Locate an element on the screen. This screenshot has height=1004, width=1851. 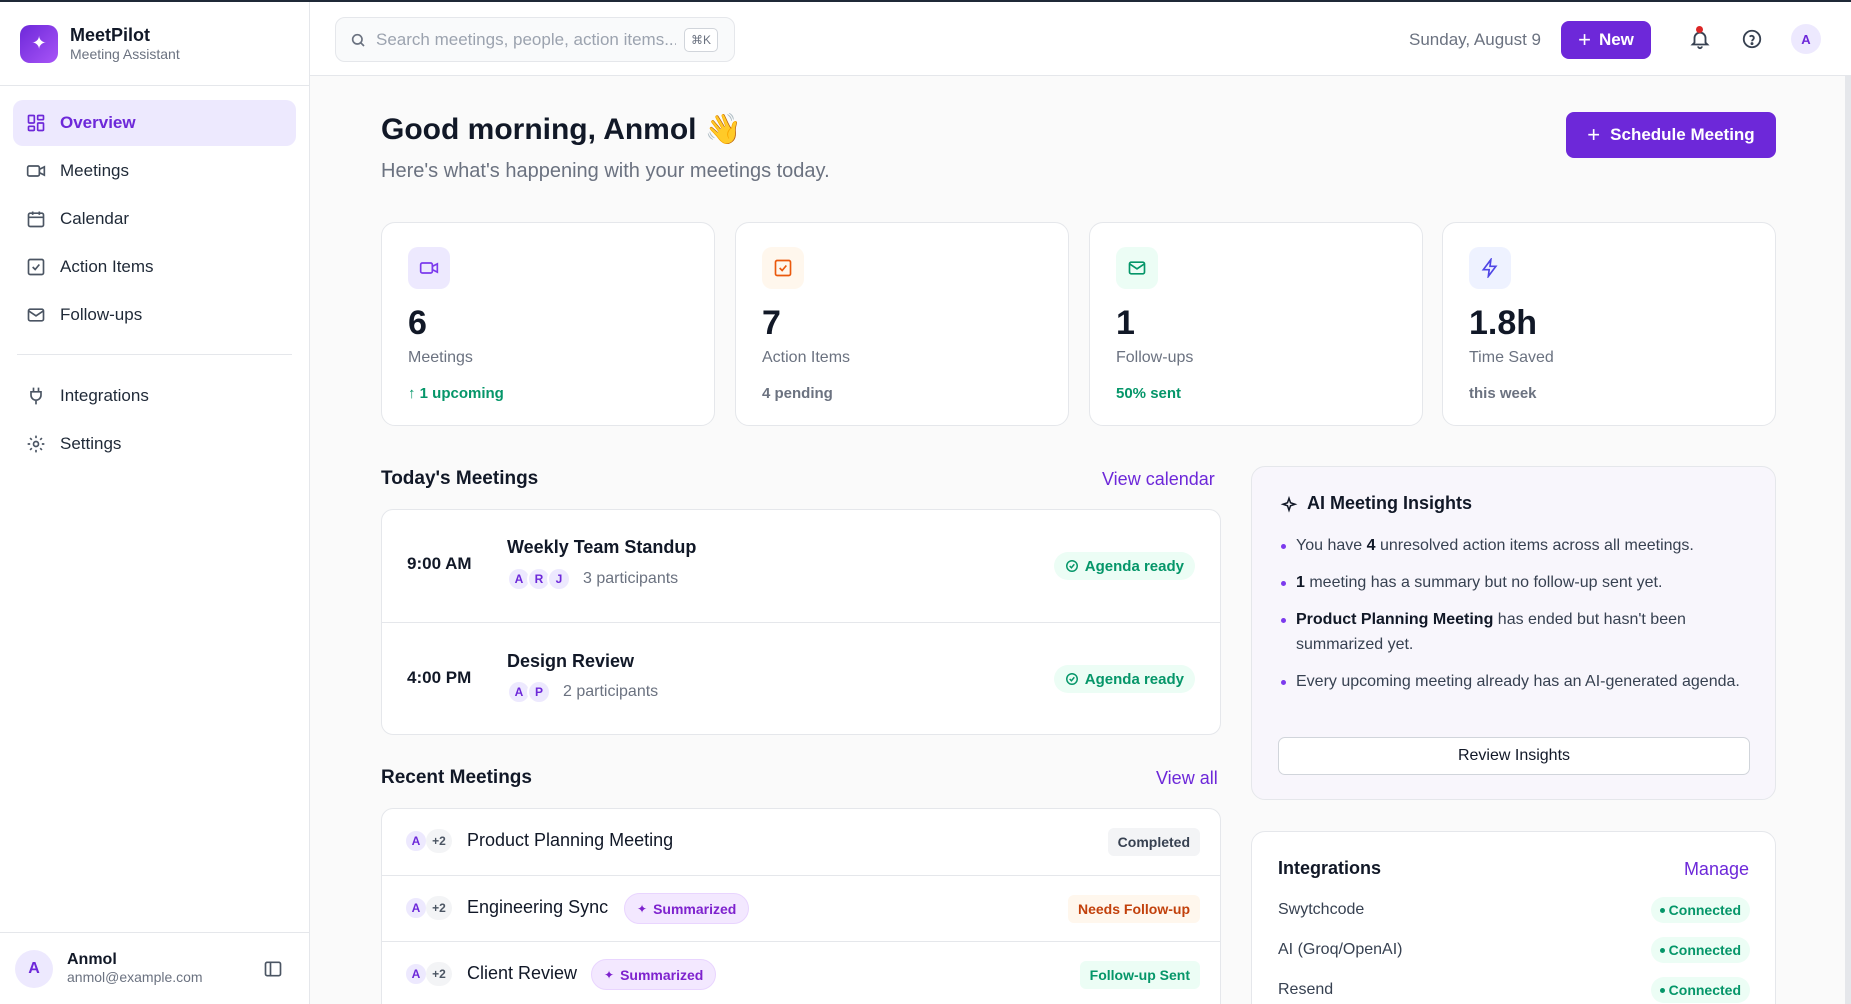
insight-text: You have is located at coordinates (1331, 545).